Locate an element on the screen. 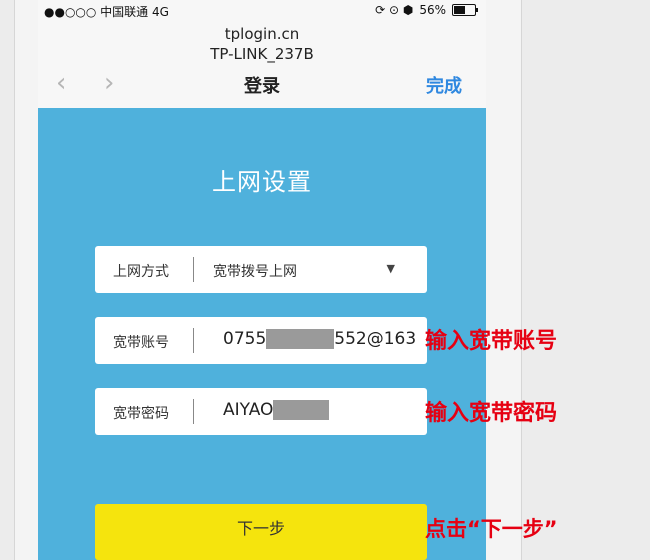 The width and height of the screenshot is (650, 560). status-bar: ●●○○○ 中国联通 4G ⟳ ⊙ ⬢ 56% is located at coordinates (262, 10).